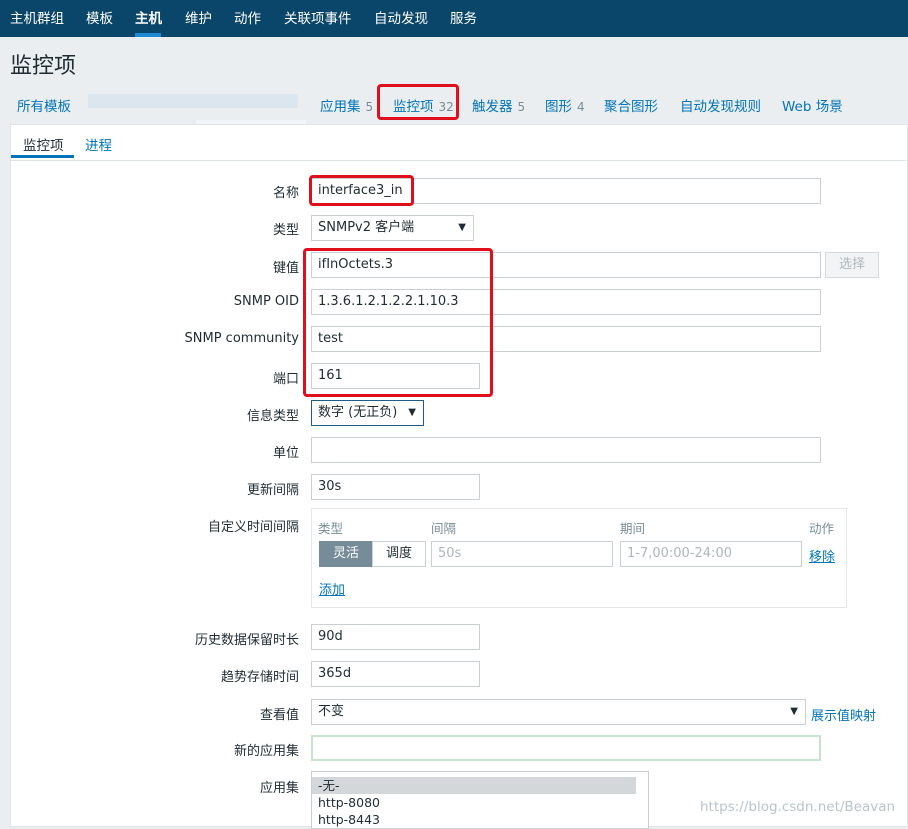  I want to click on col-period: 期间, so click(633, 528).